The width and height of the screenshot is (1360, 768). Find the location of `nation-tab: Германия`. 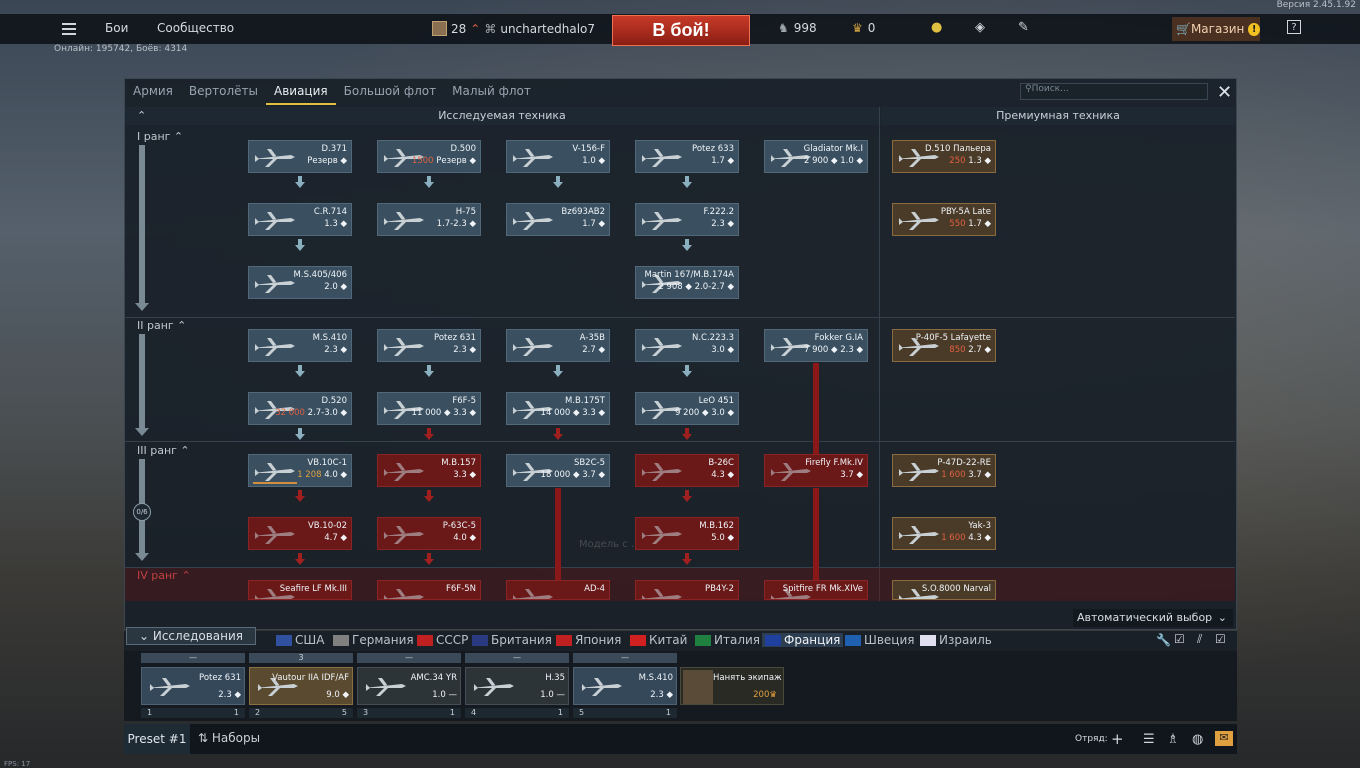

nation-tab: Германия is located at coordinates (373, 640).